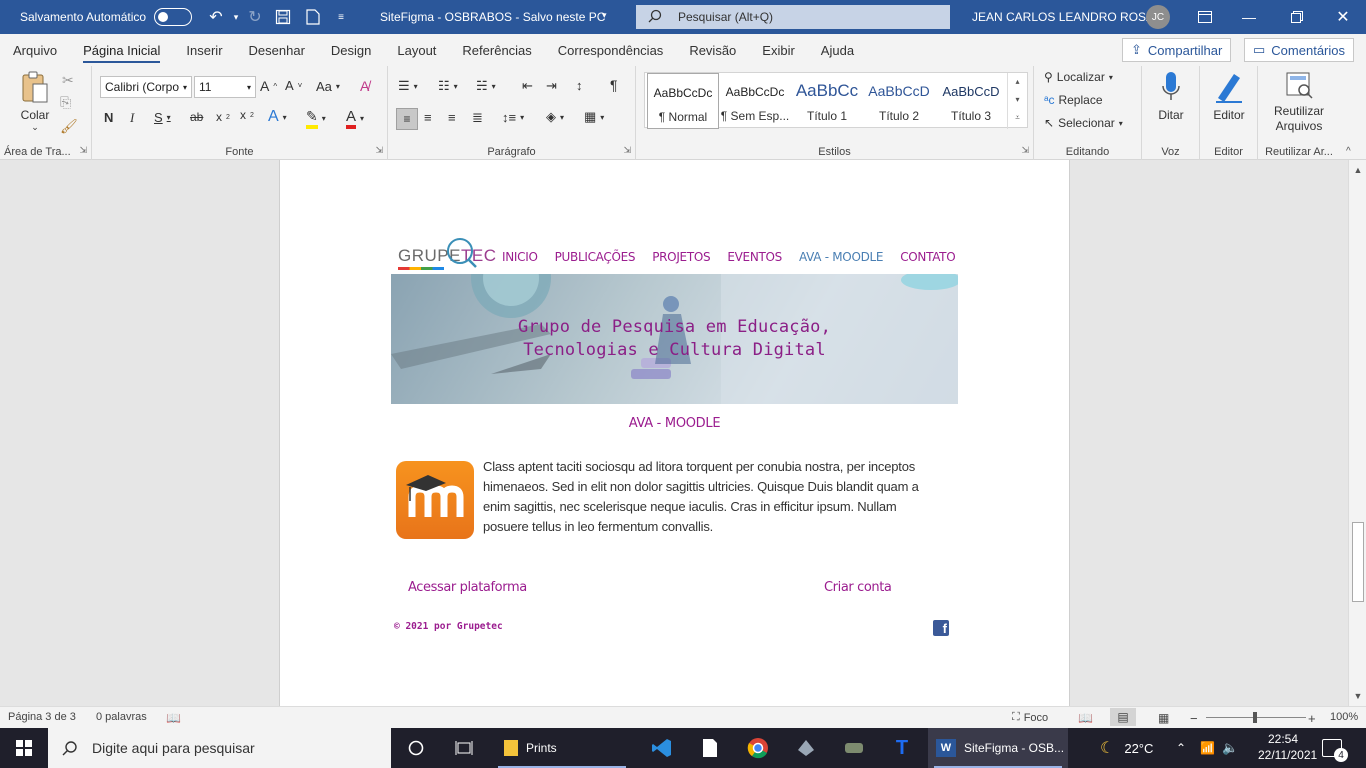 This screenshot has height=768, width=1366. What do you see at coordinates (428, 117) in the screenshot?
I see `align-center-icon: ≡` at bounding box center [428, 117].